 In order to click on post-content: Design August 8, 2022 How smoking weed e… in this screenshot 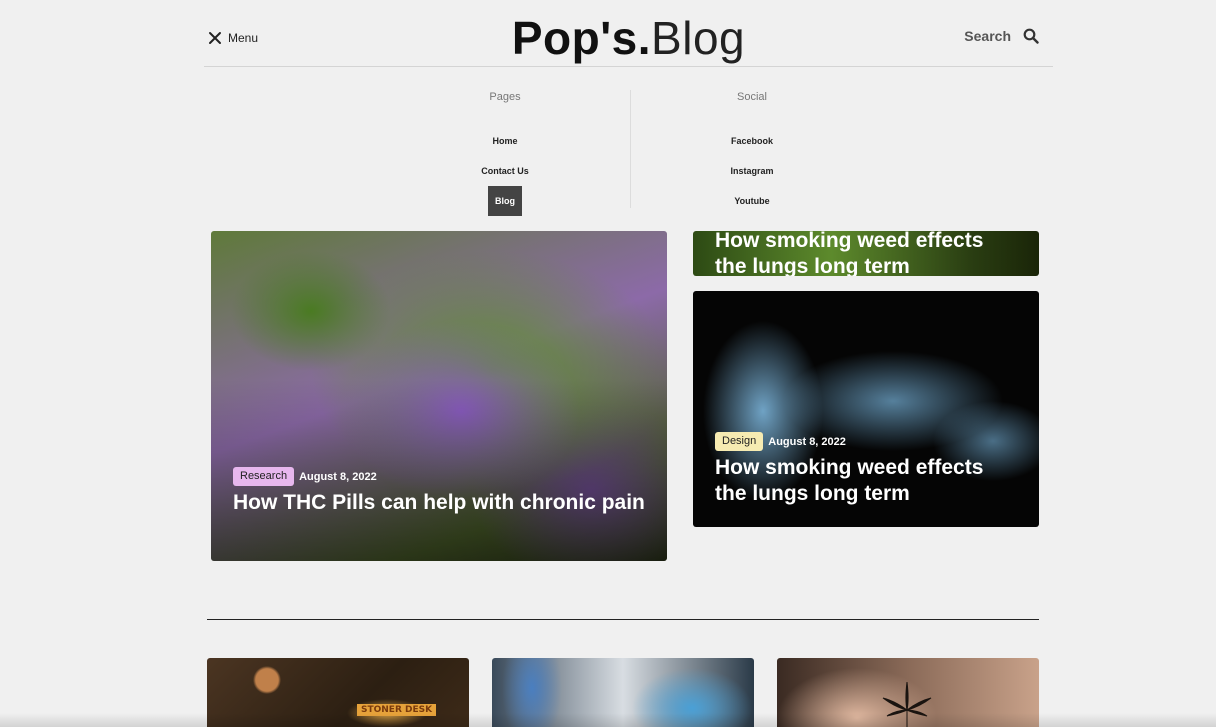, I will do `click(867, 469)`.